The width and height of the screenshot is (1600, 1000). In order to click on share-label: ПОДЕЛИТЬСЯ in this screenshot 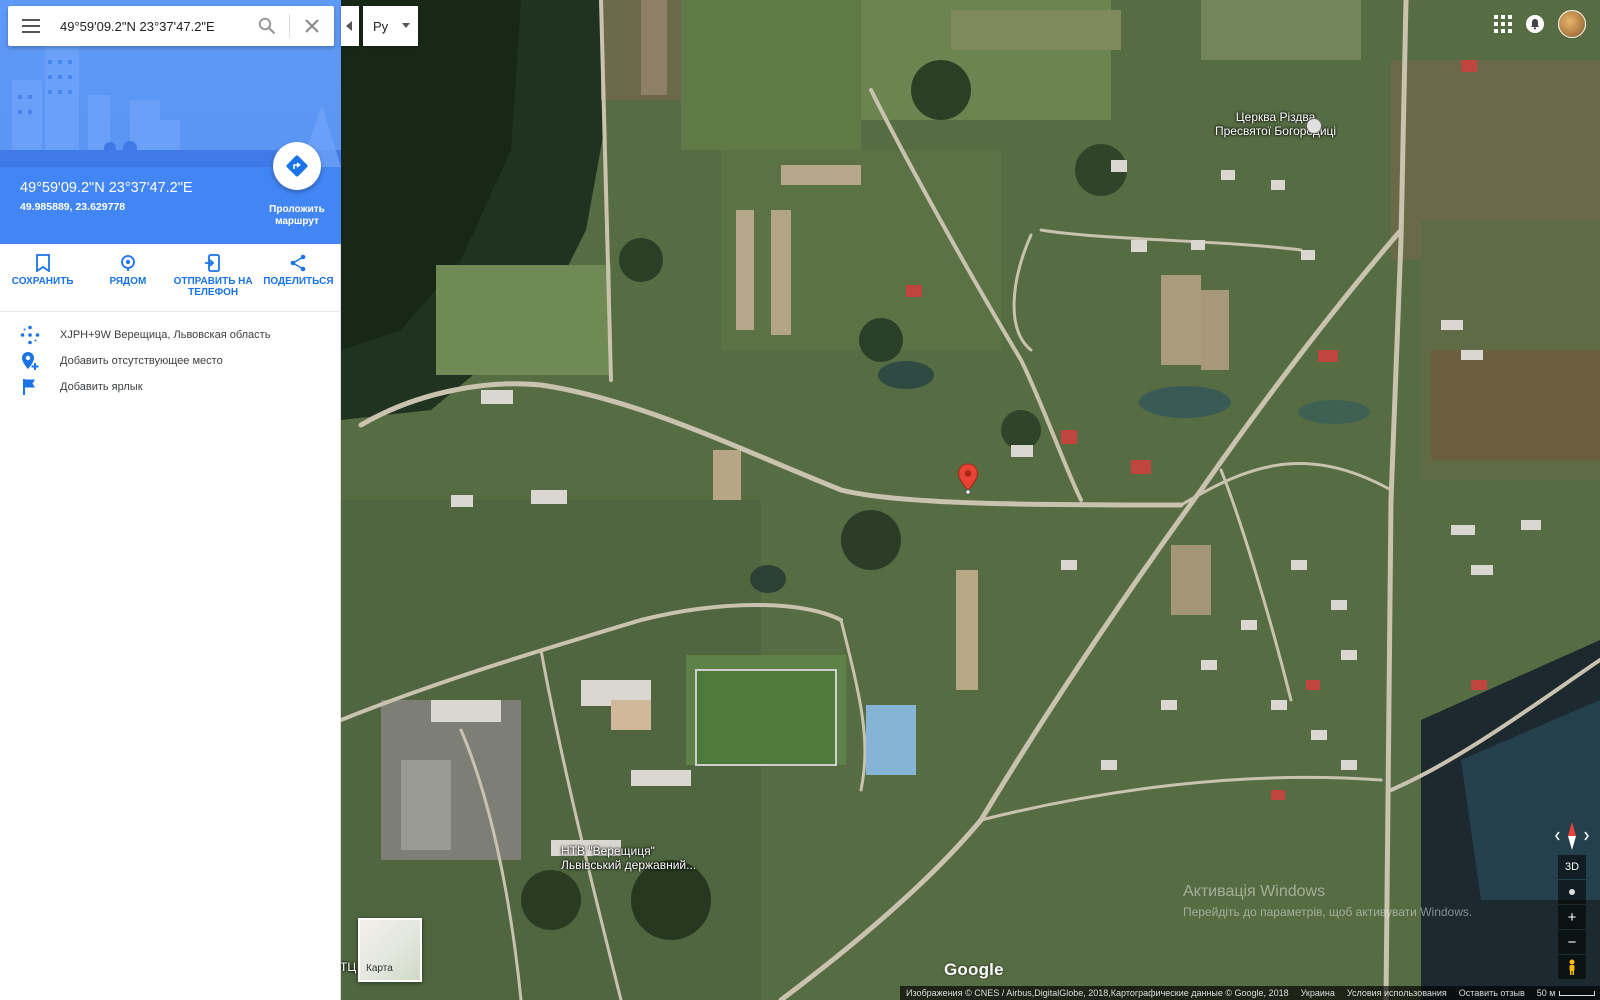, I will do `click(298, 281)`.